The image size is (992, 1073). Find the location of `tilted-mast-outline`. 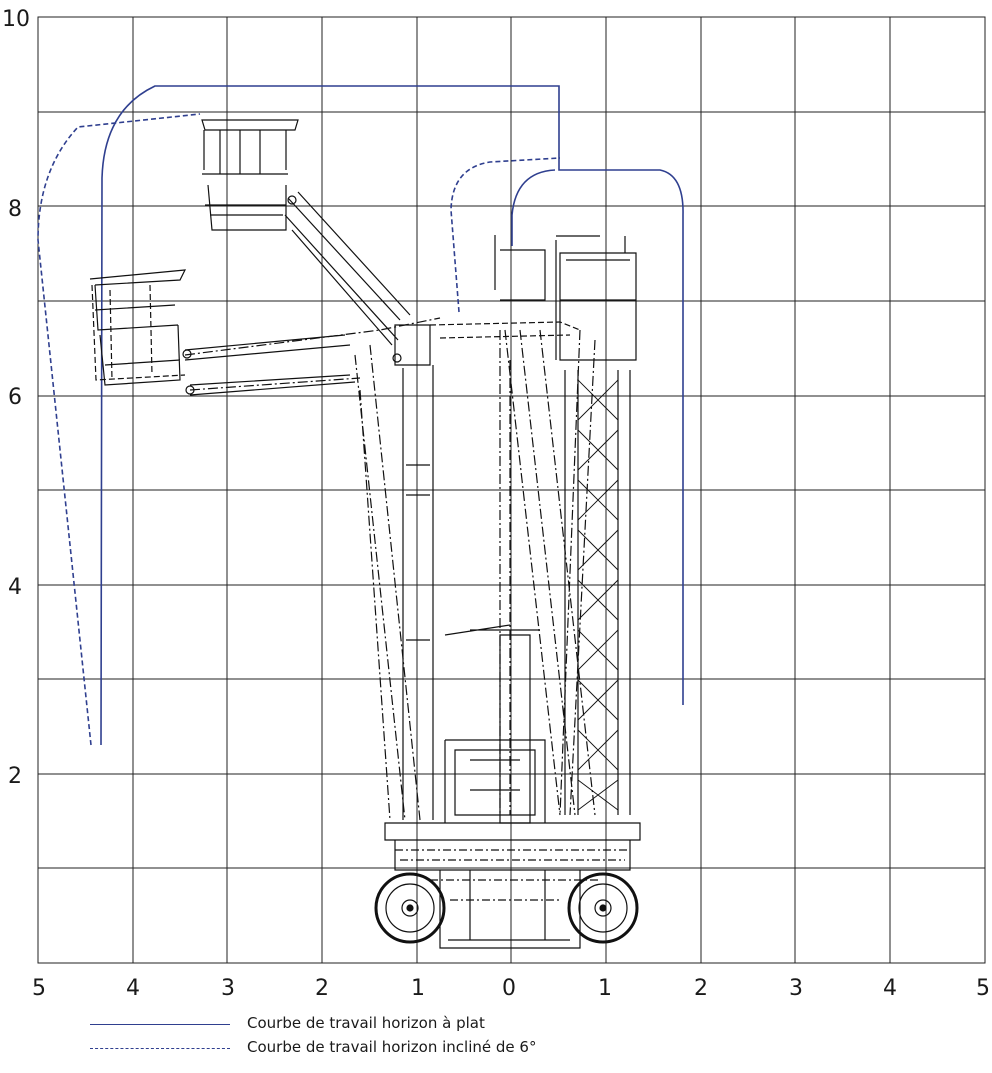

tilted-mast-outline is located at coordinates (547, 572).